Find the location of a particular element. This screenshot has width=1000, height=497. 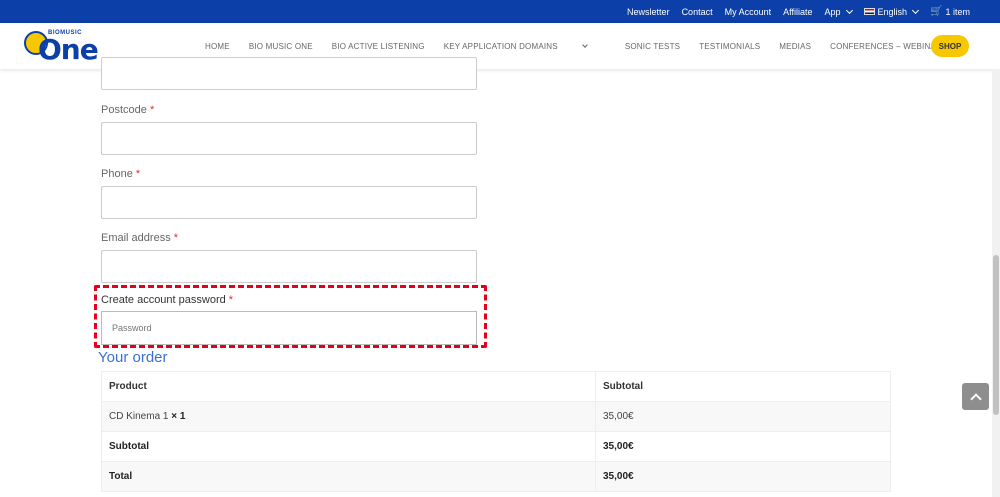

newsletter-link: Newsletter is located at coordinates (648, 12).